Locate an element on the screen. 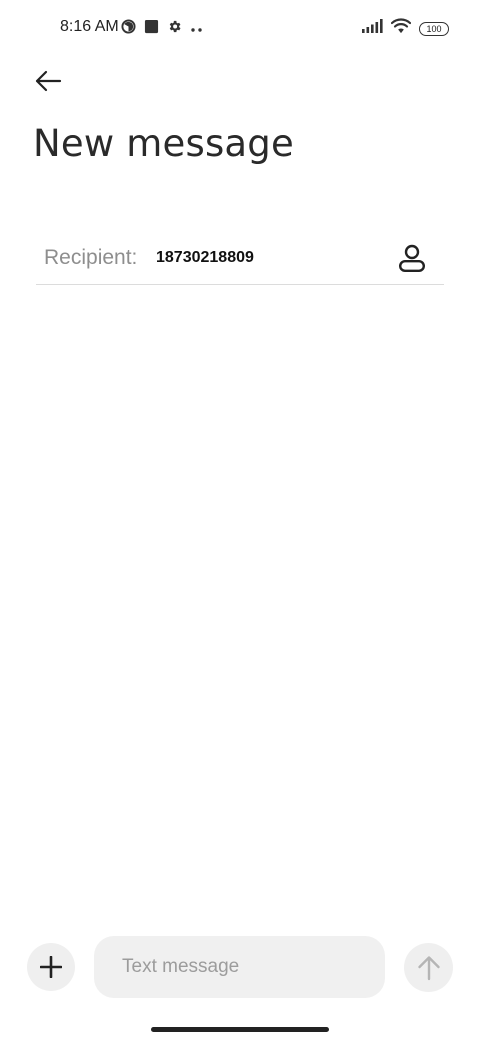 The image size is (480, 1040). more-dots-icon is located at coordinates (197, 29).